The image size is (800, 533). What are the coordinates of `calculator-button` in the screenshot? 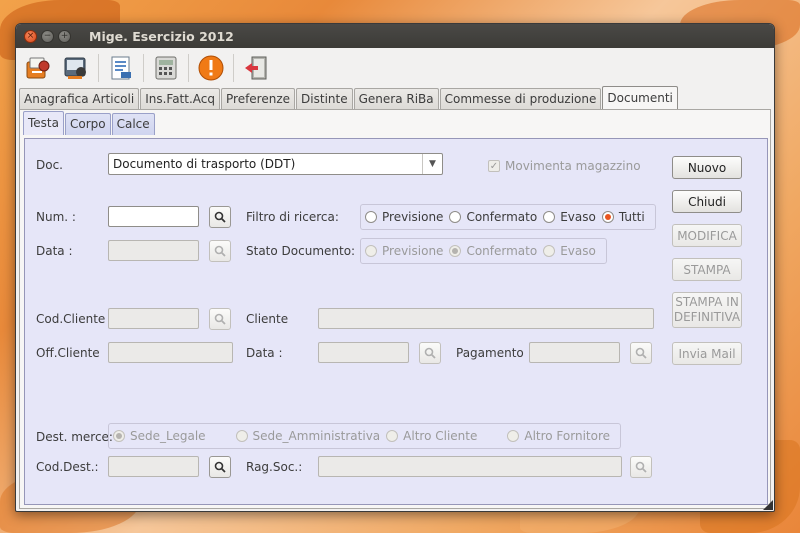 It's located at (166, 68).